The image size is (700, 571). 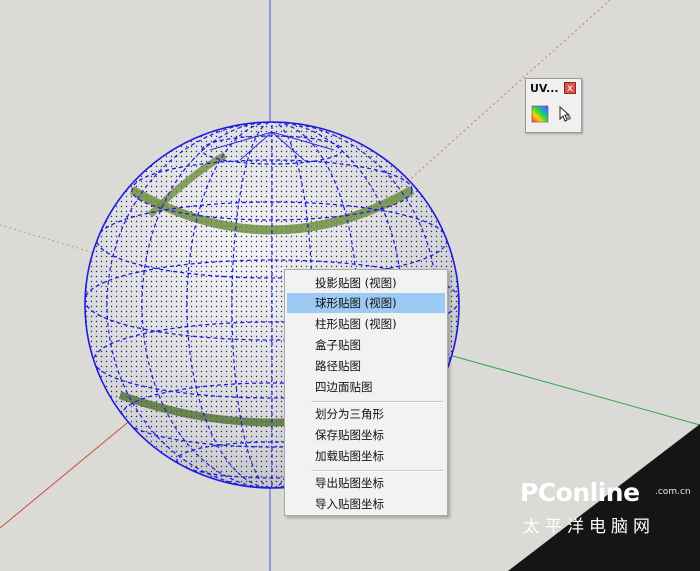 I want to click on uv-toolbar: UV... x, so click(x=553, y=105).